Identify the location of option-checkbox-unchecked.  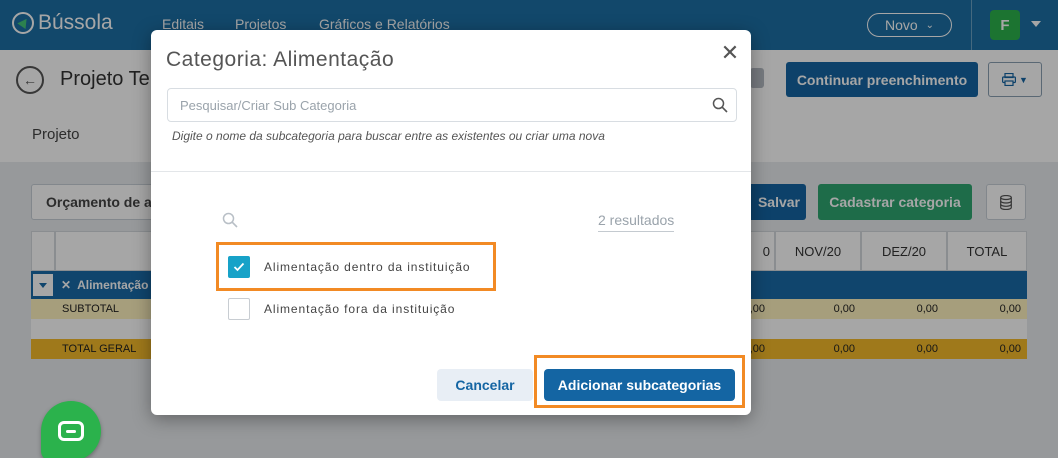
(239, 309).